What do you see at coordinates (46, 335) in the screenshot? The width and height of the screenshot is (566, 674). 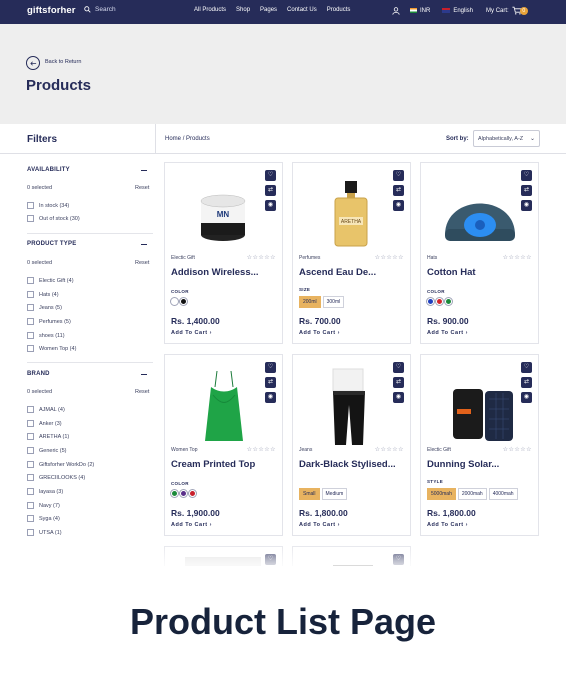 I see `filter-option: shoes (11)` at bounding box center [46, 335].